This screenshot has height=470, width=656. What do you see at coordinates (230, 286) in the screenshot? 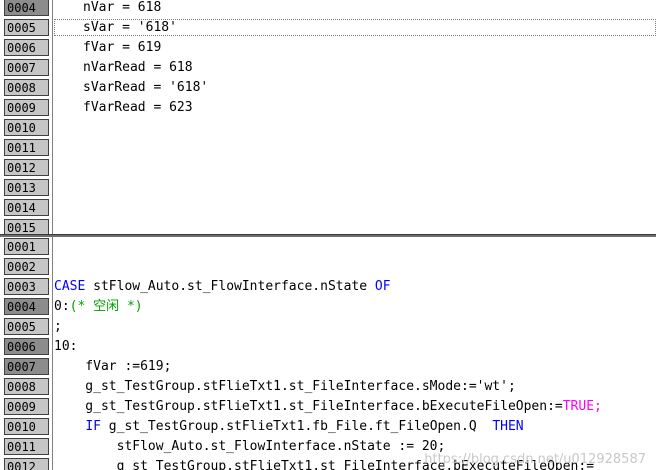
I see `code-expression: stFlow_Auto.st_FlowInterface.nState` at bounding box center [230, 286].